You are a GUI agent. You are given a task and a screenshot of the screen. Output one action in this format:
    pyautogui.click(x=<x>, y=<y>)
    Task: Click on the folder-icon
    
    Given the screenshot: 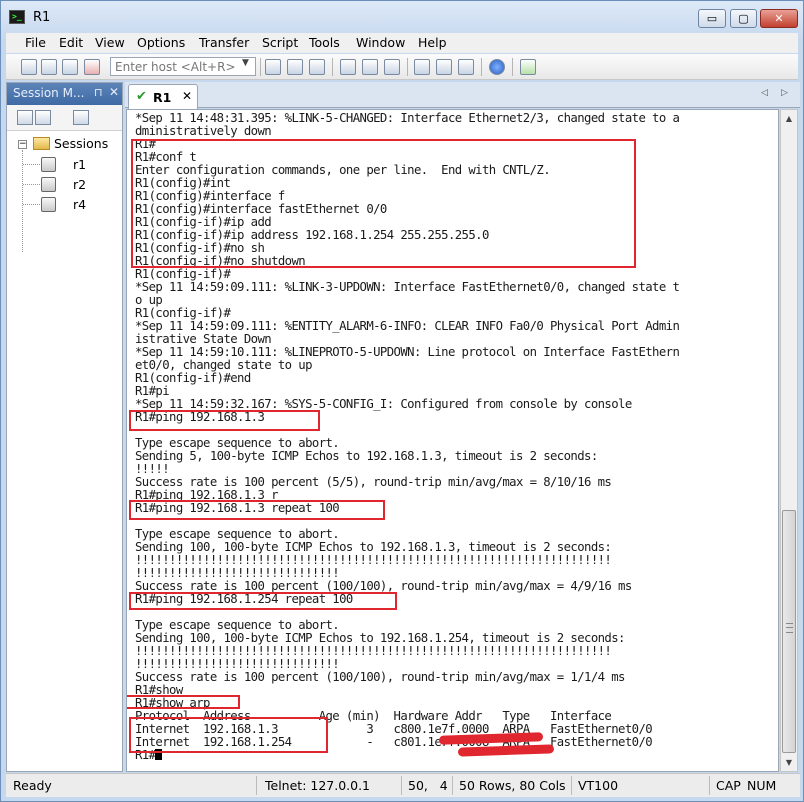 What is the action you would take?
    pyautogui.click(x=41, y=143)
    